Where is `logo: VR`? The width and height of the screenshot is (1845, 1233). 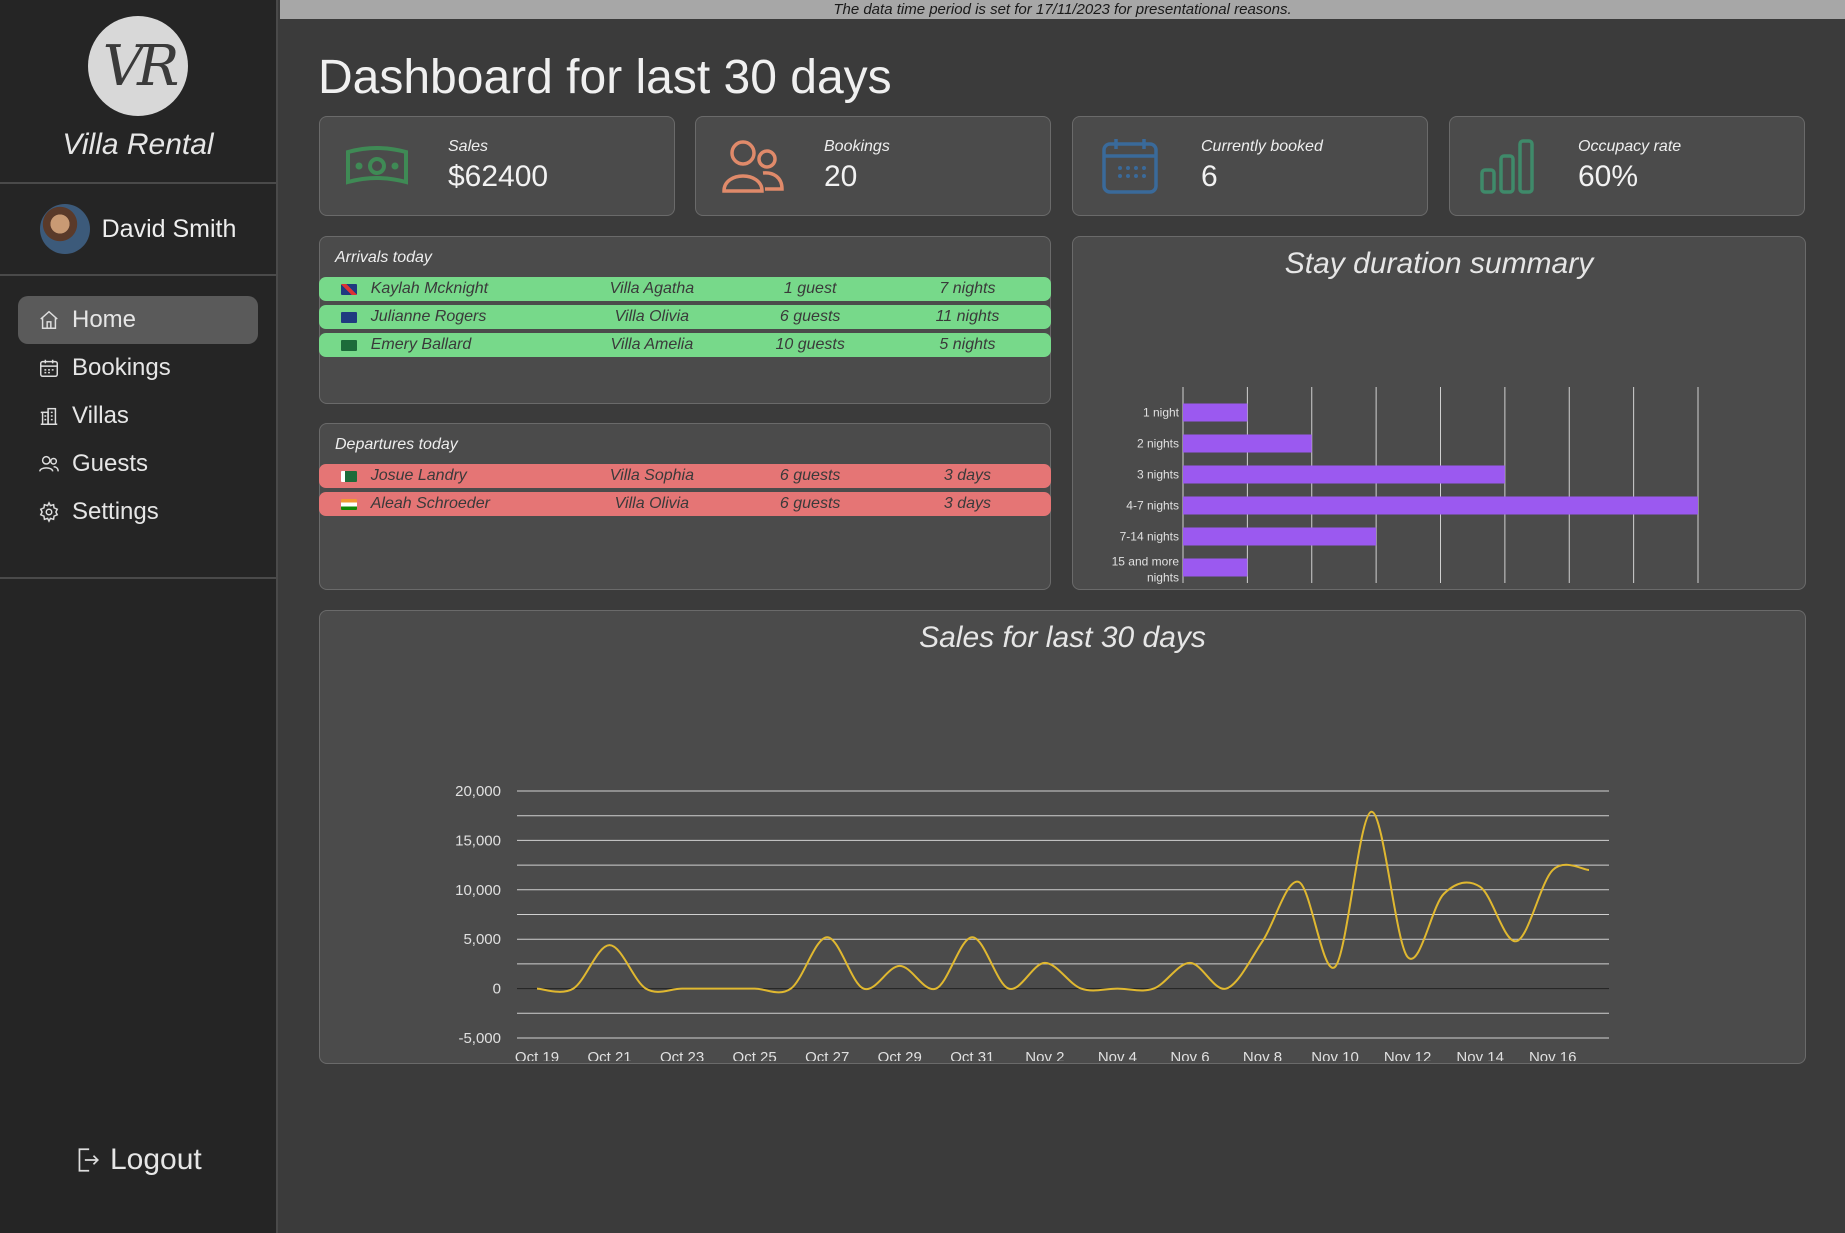
logo: VR is located at coordinates (138, 66).